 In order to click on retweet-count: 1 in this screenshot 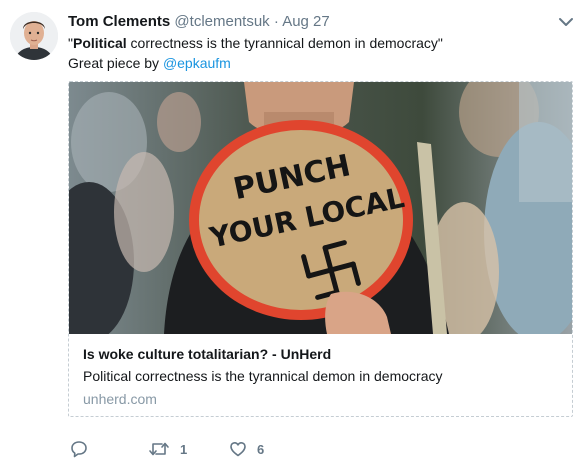, I will do `click(184, 449)`.